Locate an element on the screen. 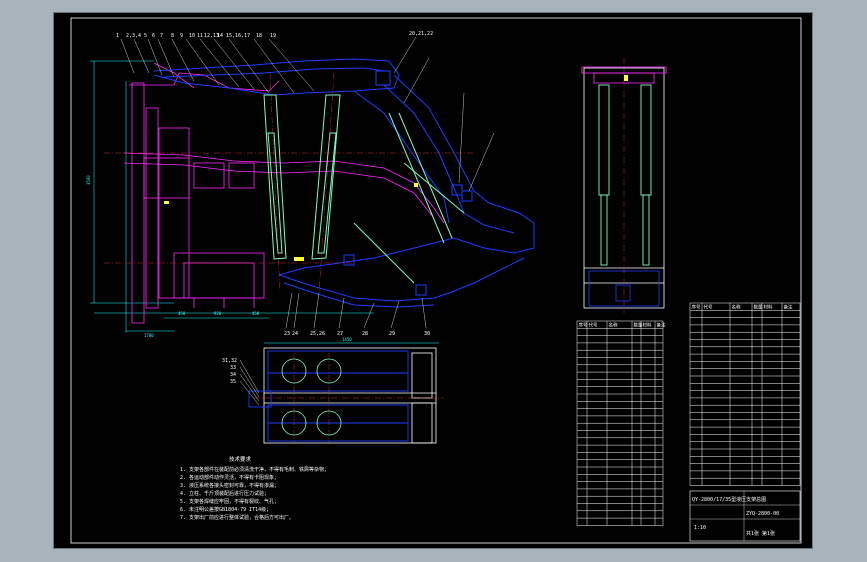 This screenshot has height=562, width=867. dim-base-1: 450 is located at coordinates (182, 313).